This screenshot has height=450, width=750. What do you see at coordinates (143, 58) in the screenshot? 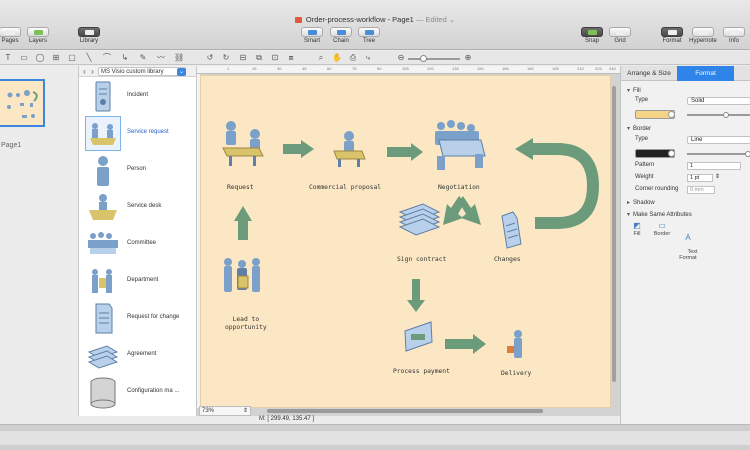
I see `pen-tool-icon: ✎` at bounding box center [143, 58].